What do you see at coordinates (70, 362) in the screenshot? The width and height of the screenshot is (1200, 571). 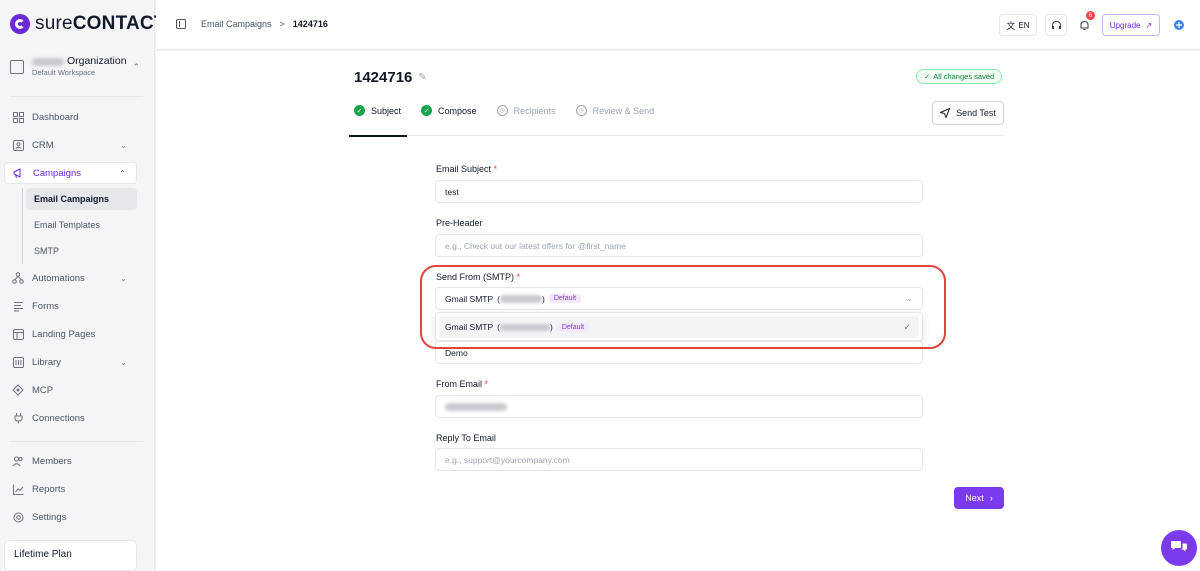 I see `nav-library: Library ⌄` at bounding box center [70, 362].